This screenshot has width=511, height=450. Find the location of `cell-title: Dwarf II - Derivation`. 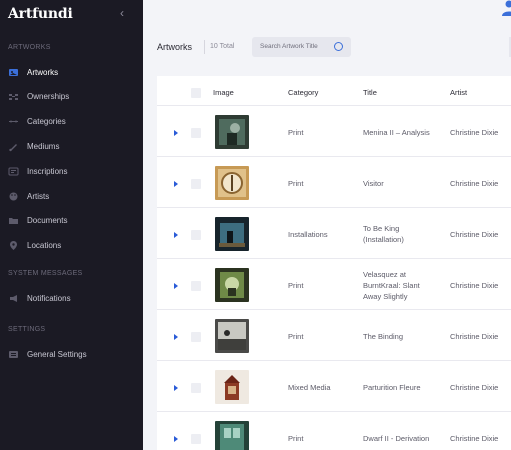

cell-title: Dwarf II - Derivation is located at coordinates (406, 438).